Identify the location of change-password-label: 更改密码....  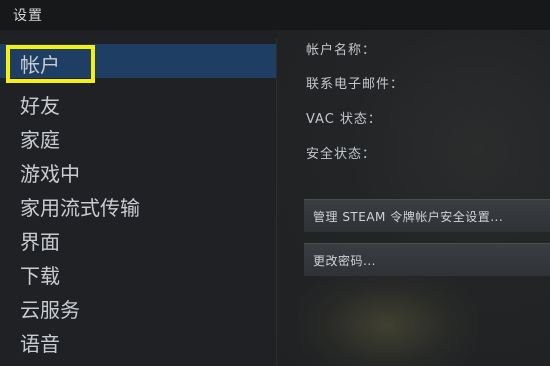
(344, 261).